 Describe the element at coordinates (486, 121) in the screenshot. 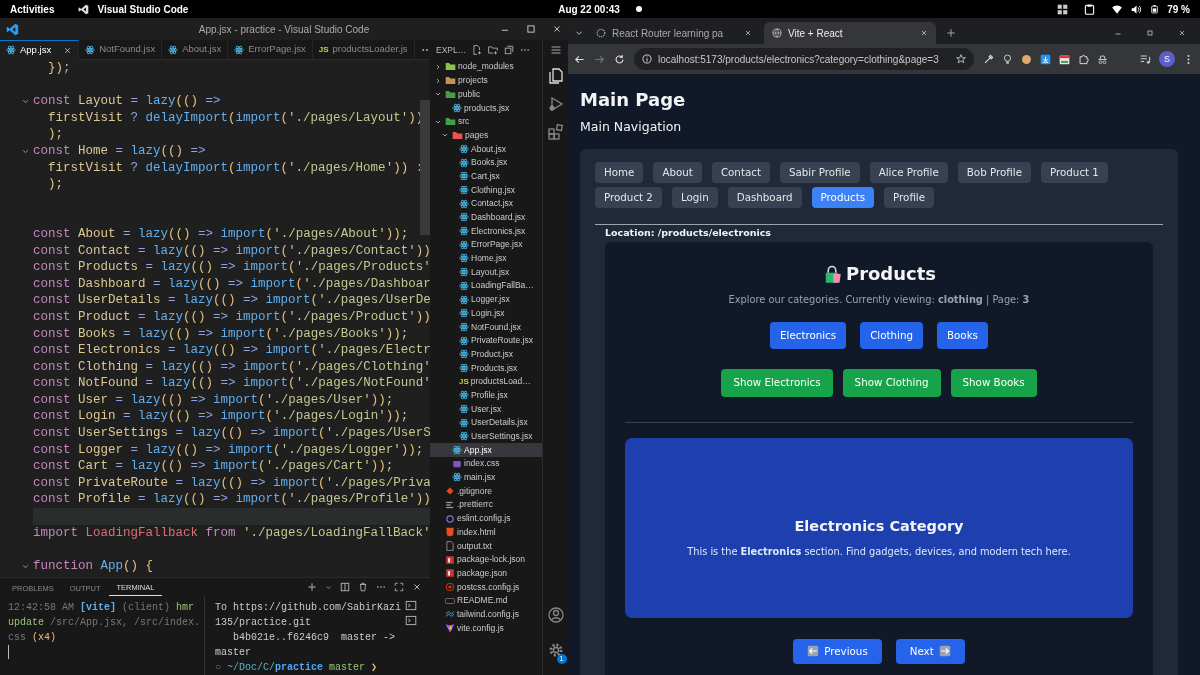

I see `file-tree-item: src` at that location.